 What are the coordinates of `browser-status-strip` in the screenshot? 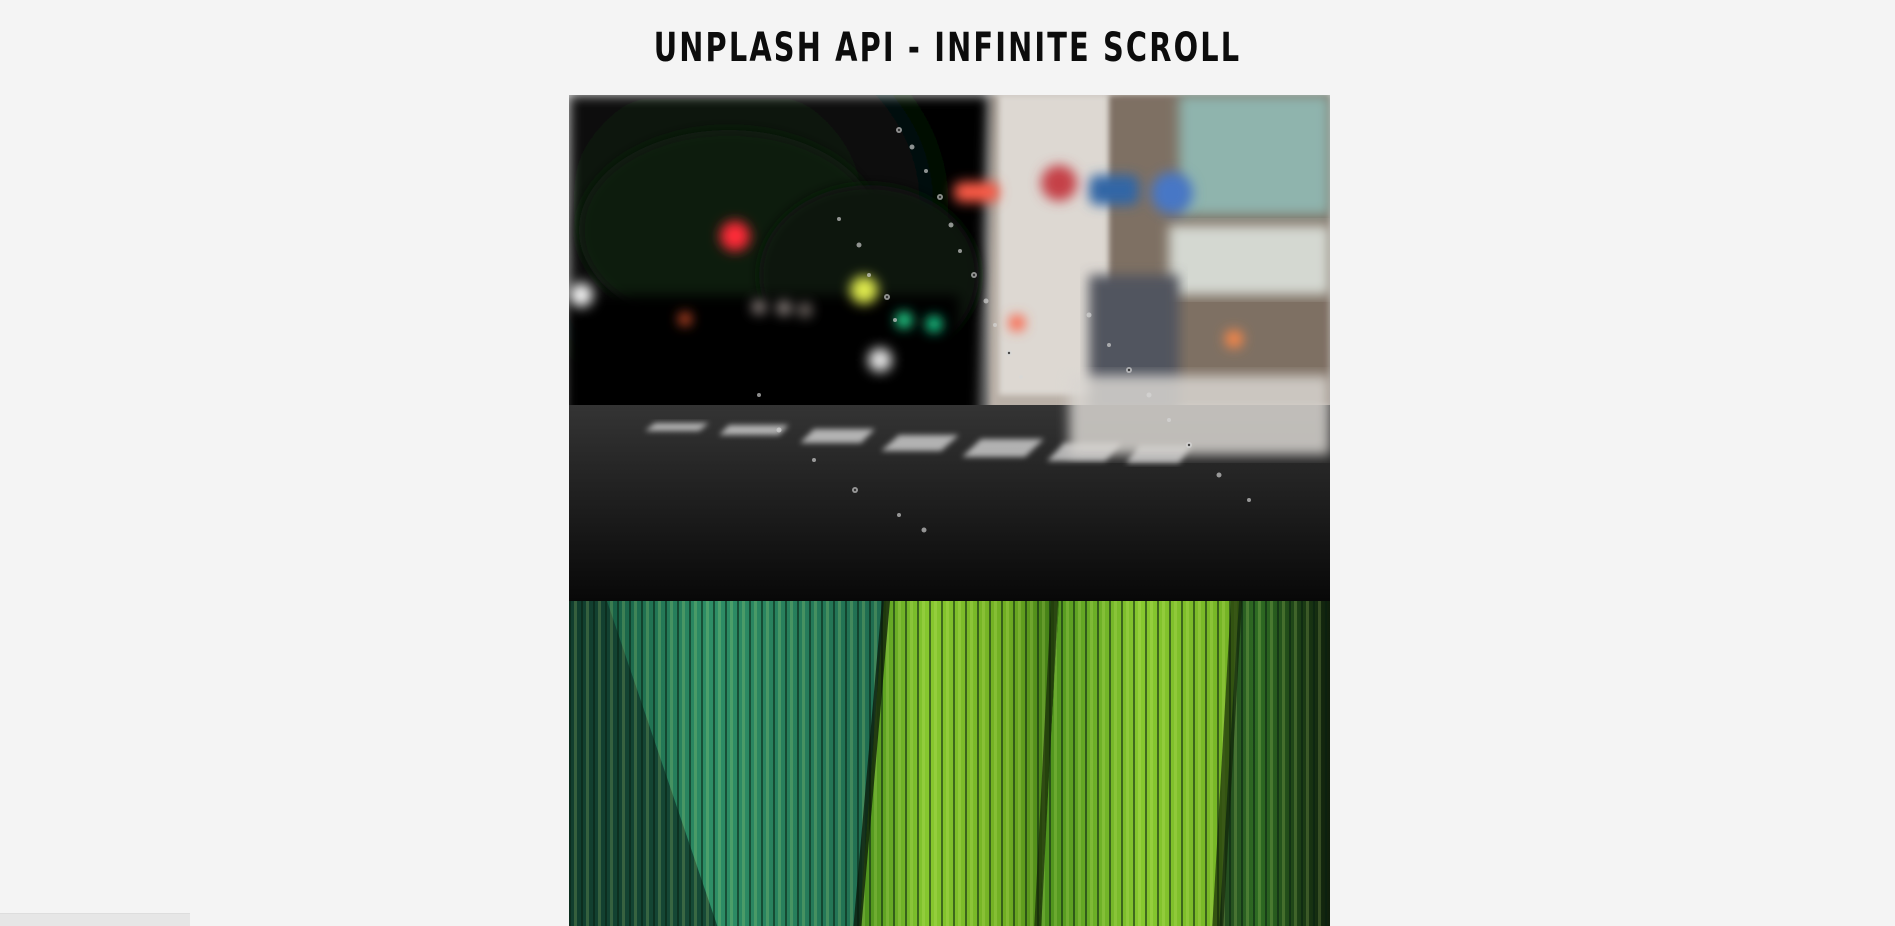 It's located at (95, 919).